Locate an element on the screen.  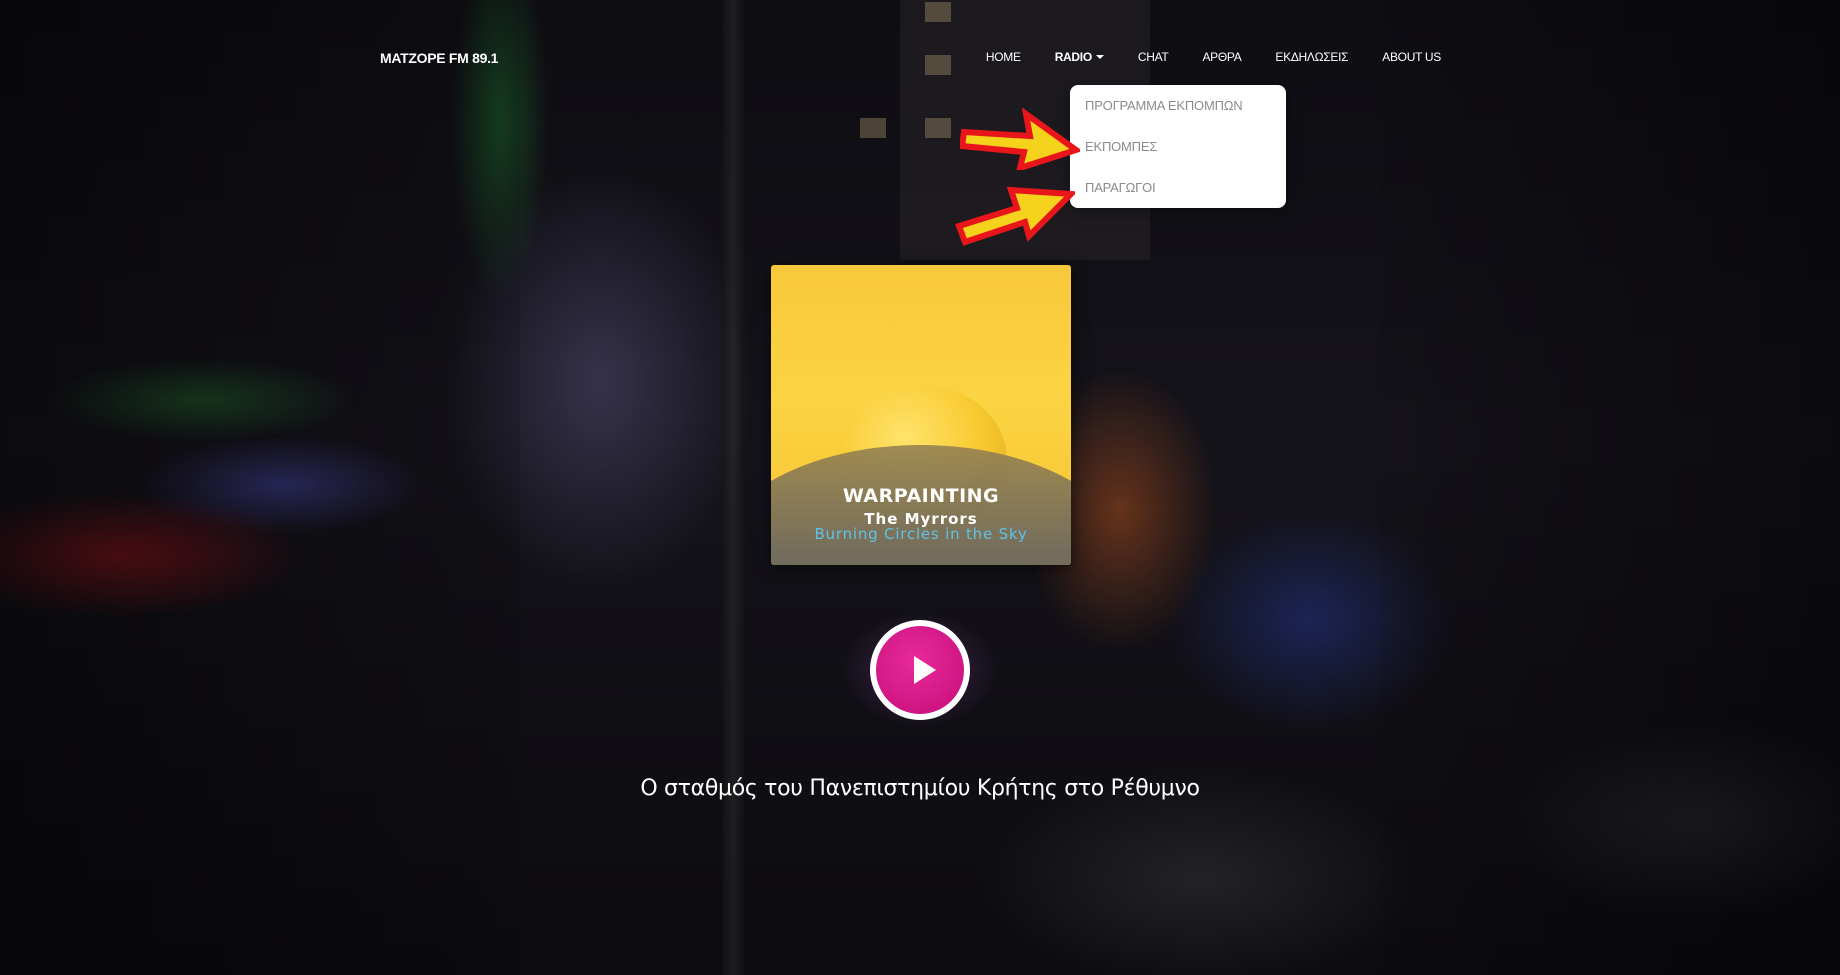
dropdown-item-program: ΠΡΟΓΡΑΜΜΑ ΕΚΠΟΜΠΩΝ is located at coordinates (1164, 105).